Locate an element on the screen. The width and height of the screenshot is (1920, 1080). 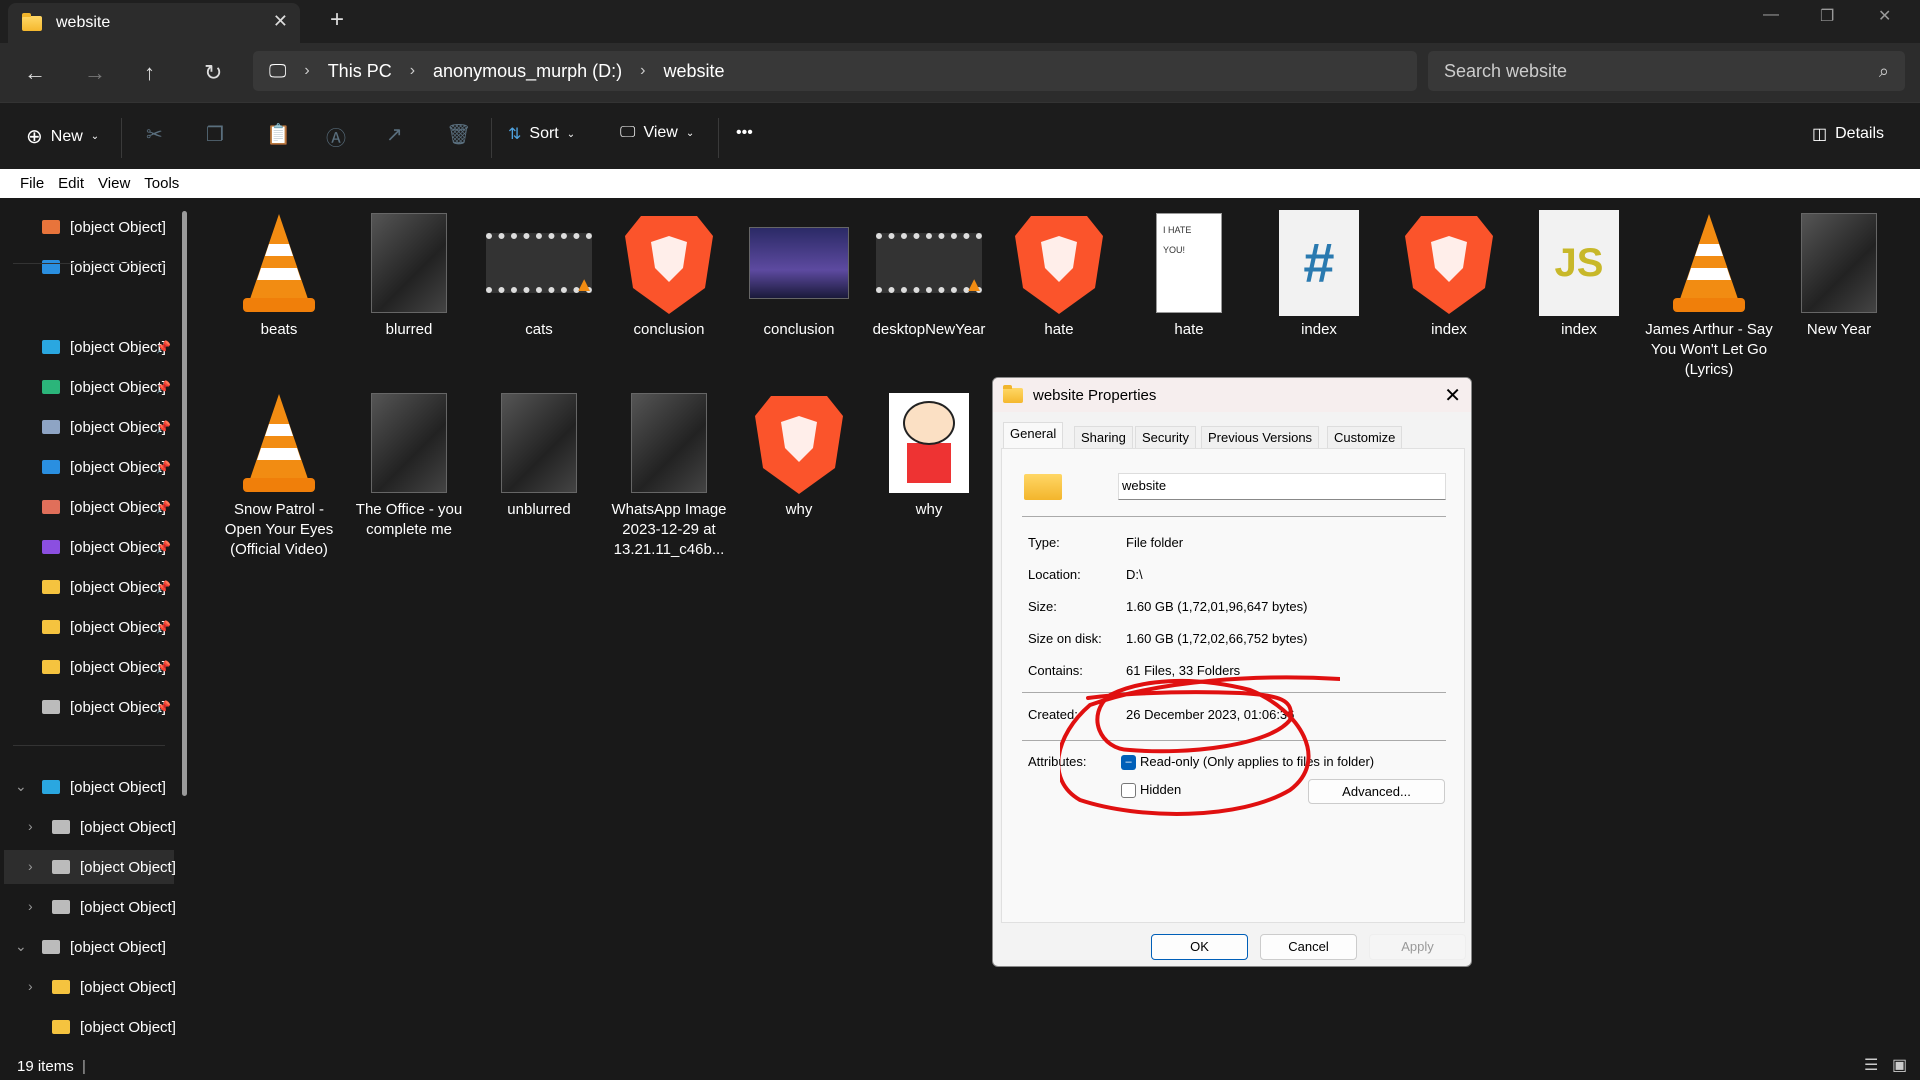
brave-file-icon is located at coordinates (669, 263).